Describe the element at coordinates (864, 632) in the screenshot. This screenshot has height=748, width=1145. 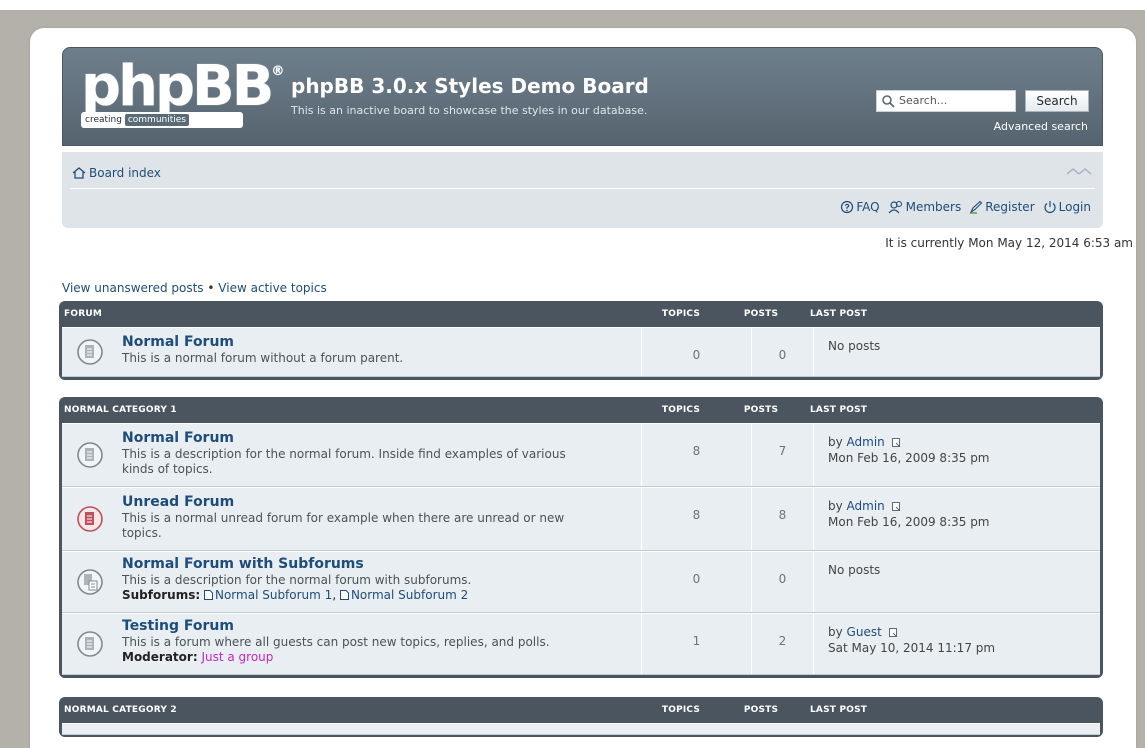
I see `last-post-author: Guest` at that location.